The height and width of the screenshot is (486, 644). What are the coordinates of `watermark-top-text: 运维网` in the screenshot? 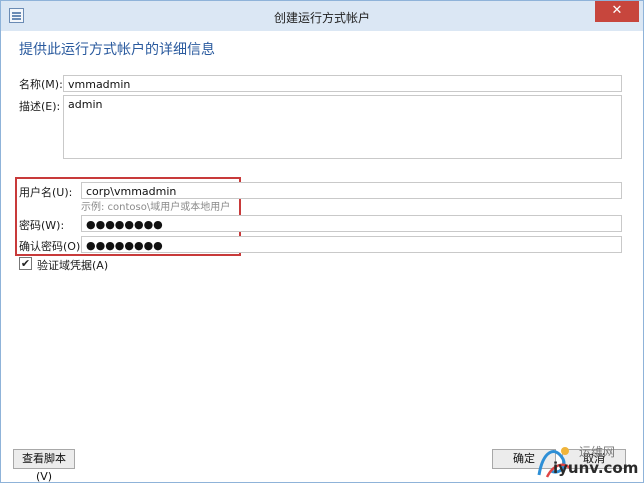 It's located at (597, 452).